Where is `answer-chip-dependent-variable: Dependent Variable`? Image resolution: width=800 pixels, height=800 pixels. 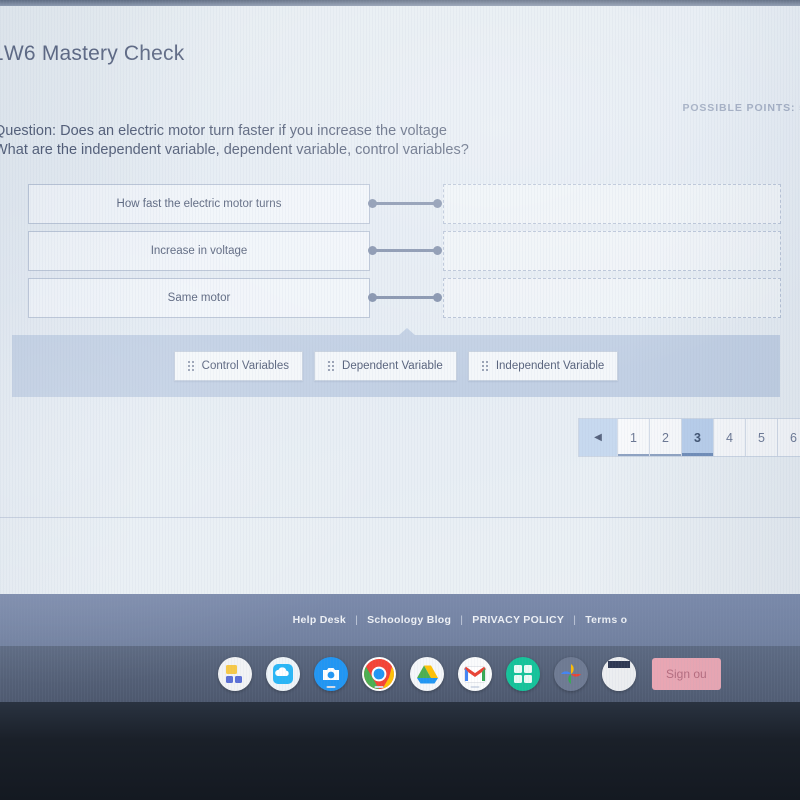
answer-chip-dependent-variable: Dependent Variable is located at coordinates (385, 366).